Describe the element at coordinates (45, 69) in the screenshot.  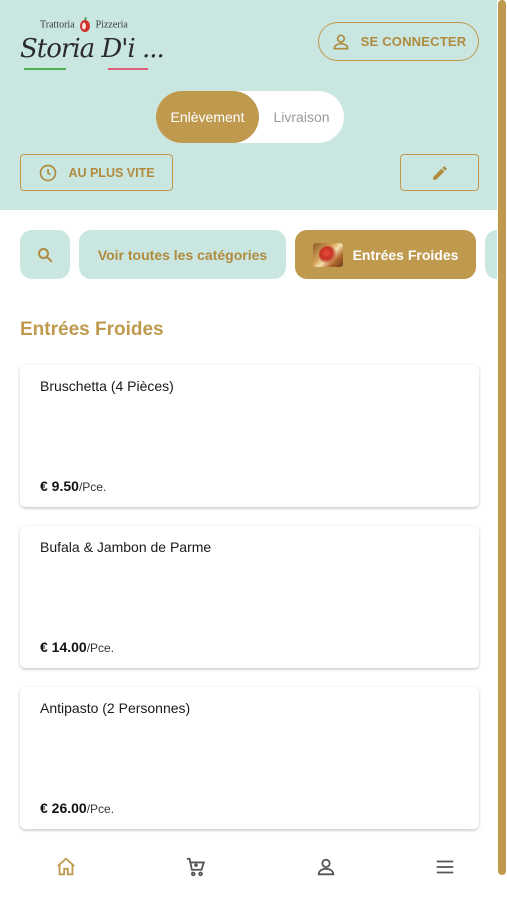
I see `logo-green-line` at that location.